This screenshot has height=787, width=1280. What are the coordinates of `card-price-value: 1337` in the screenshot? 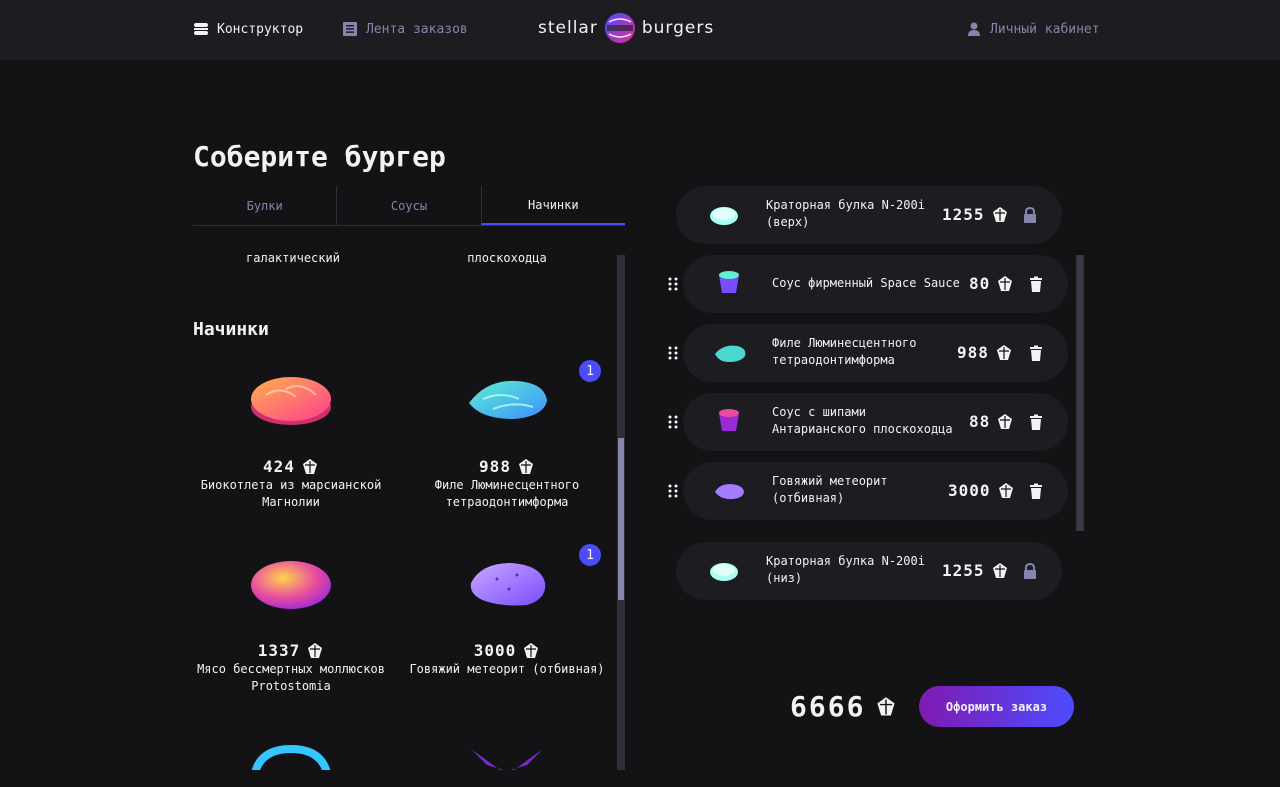 It's located at (279, 650).